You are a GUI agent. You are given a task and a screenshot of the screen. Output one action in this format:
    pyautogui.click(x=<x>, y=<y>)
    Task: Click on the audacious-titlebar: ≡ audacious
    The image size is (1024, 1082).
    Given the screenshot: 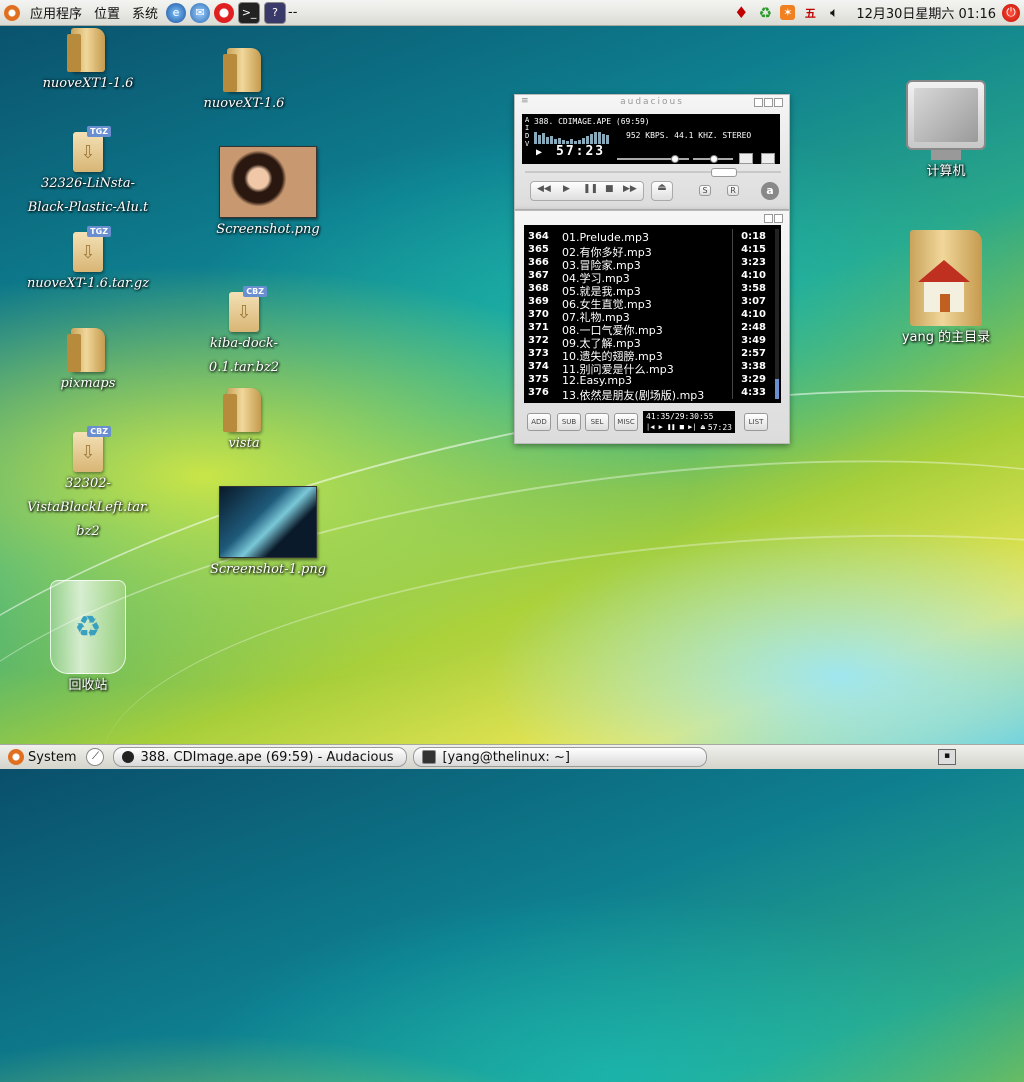 What is the action you would take?
    pyautogui.click(x=652, y=102)
    